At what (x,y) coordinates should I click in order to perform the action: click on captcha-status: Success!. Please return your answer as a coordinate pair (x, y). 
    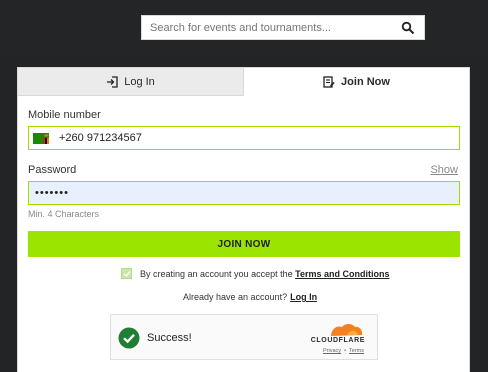
    Looking at the image, I should click on (169, 338).